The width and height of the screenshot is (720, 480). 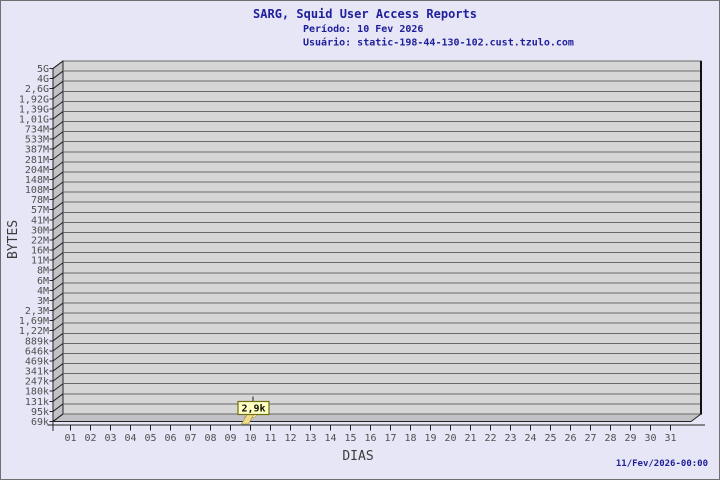 I want to click on y-axis-title: BYTES, so click(x=13, y=239).